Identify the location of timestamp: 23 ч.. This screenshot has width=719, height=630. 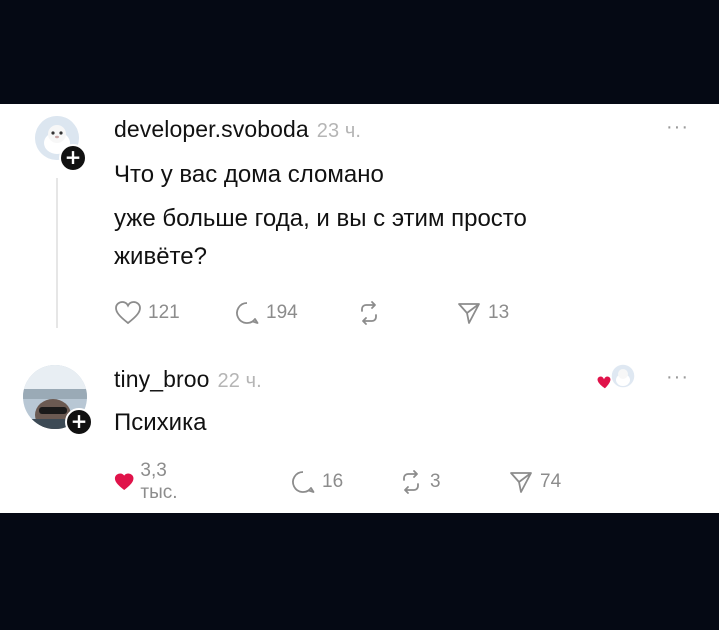
(339, 131).